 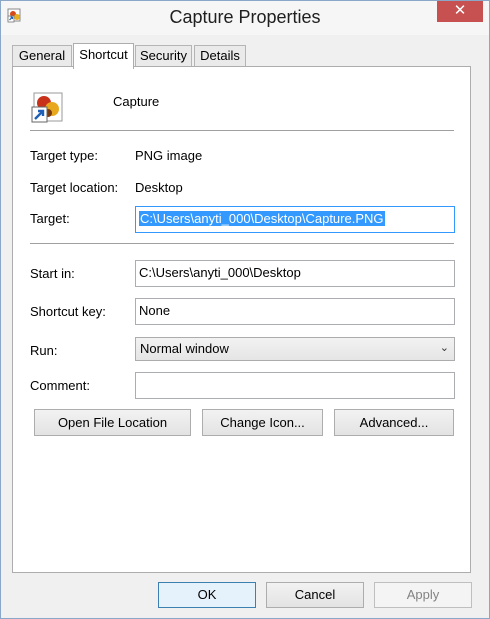 I want to click on target-label: Target:, so click(x=50, y=218).